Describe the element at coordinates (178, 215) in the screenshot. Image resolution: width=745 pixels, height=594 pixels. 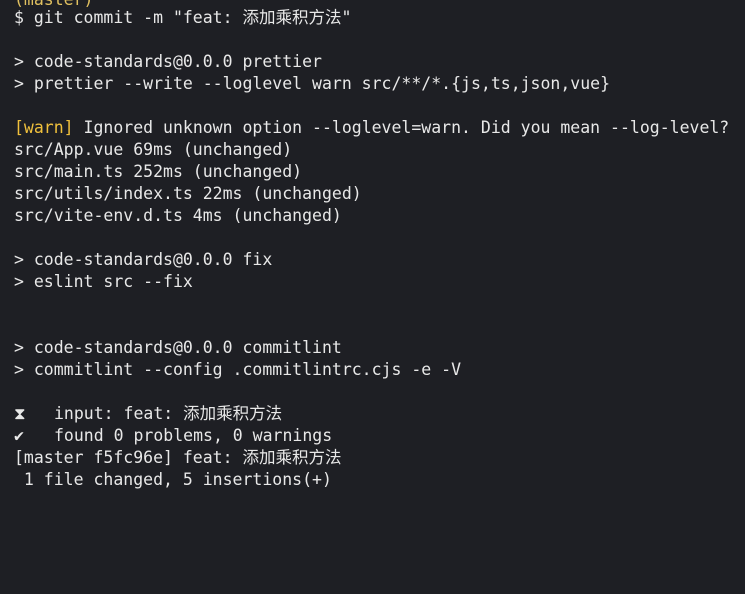
I see `prettier-result-vite-env: src/vite-env.d.ts 4ms (unchanged)` at that location.